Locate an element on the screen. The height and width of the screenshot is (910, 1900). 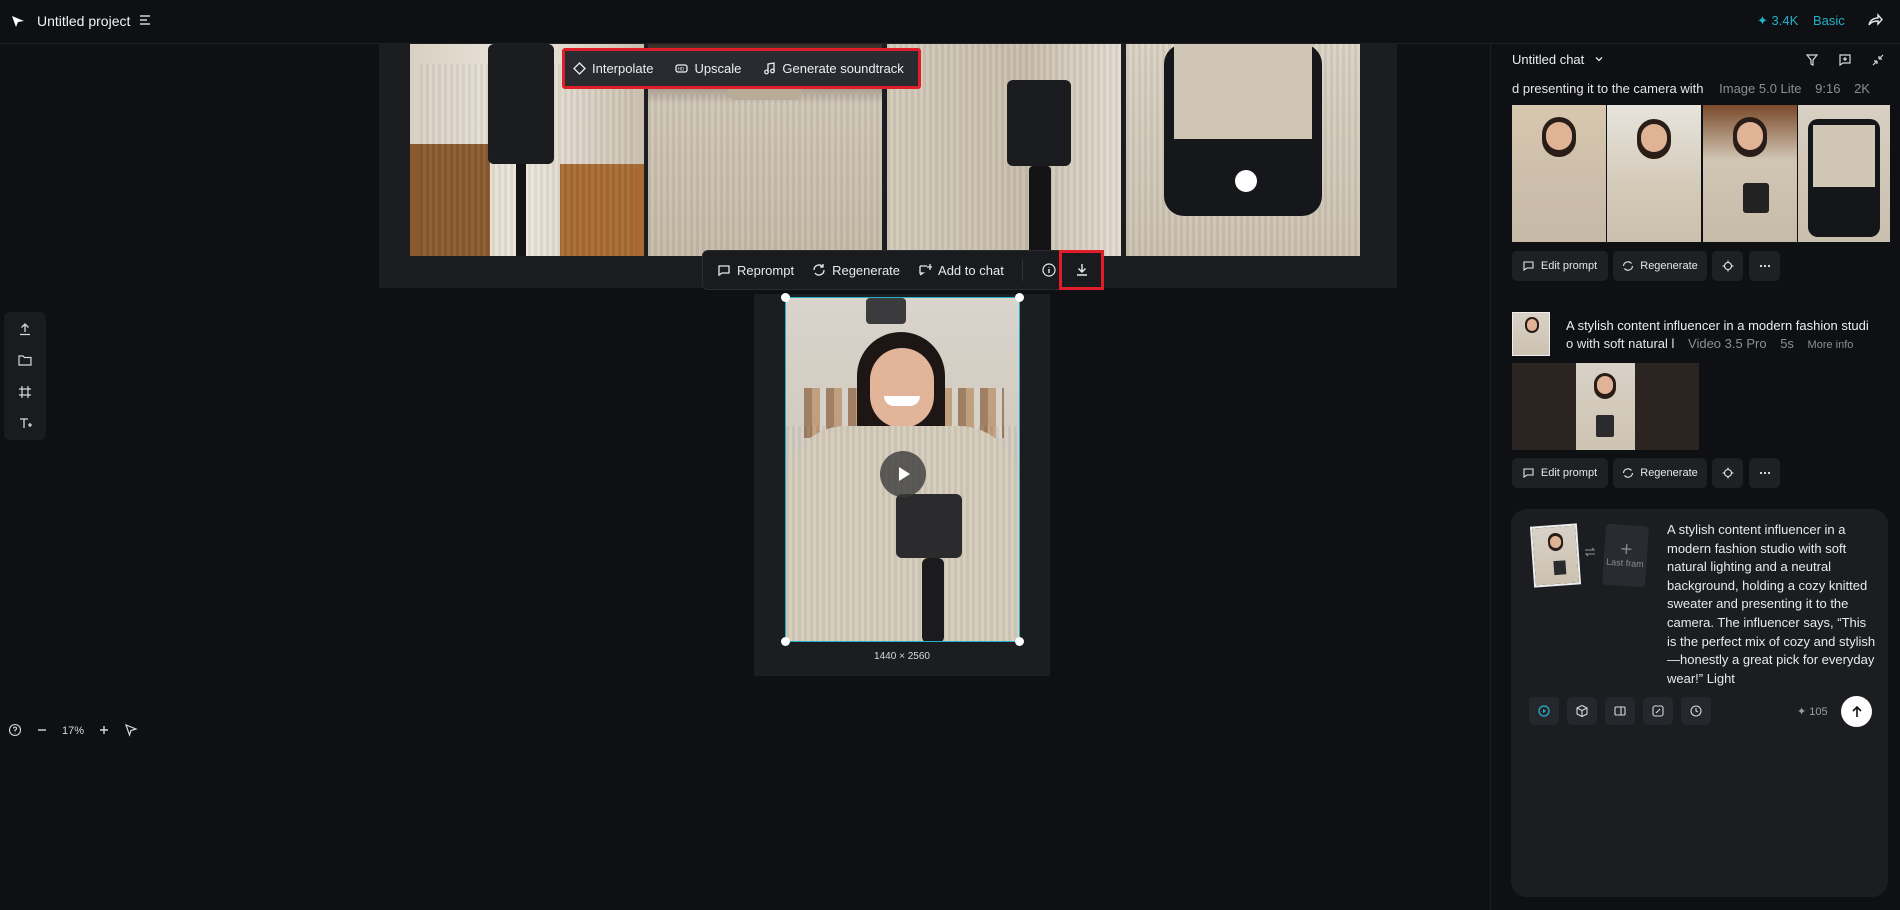
message-2-regenerate-button: Regenerate is located at coordinates (1660, 473).